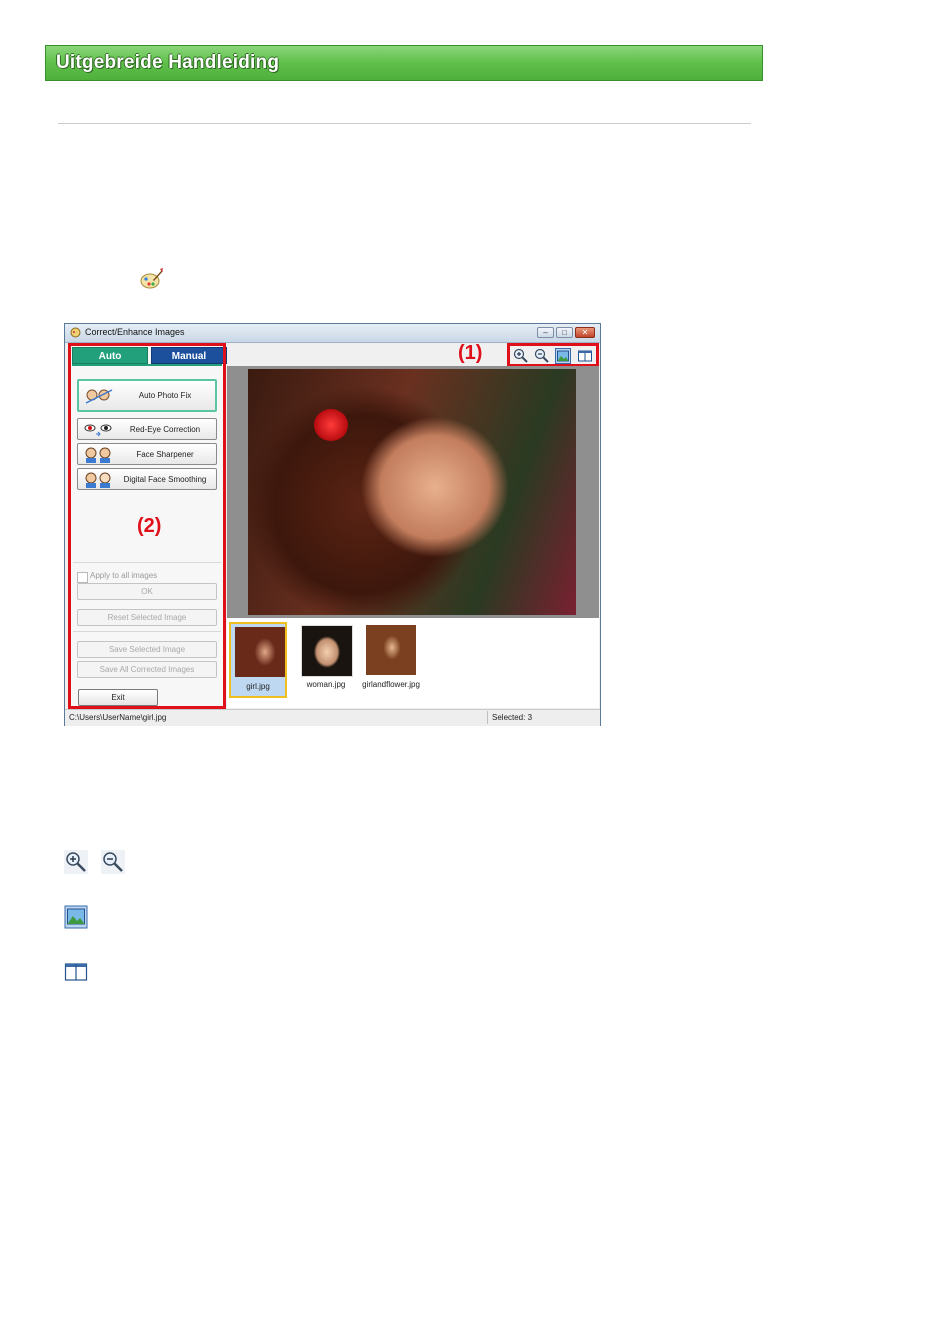  Describe the element at coordinates (135, 332) in the screenshot. I see `window-title: Correct/Enhance Images` at that location.